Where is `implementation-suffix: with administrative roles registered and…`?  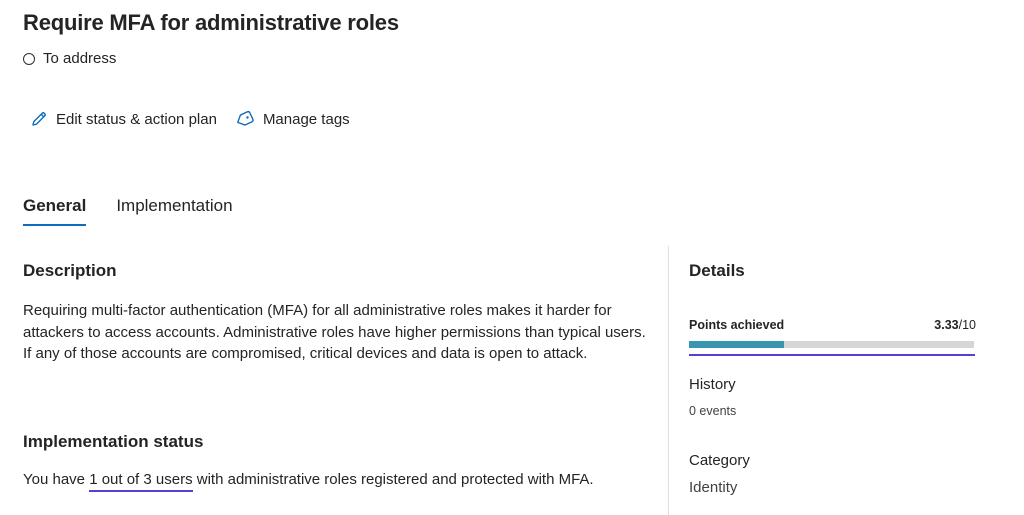 implementation-suffix: with administrative roles registered and… is located at coordinates (393, 479).